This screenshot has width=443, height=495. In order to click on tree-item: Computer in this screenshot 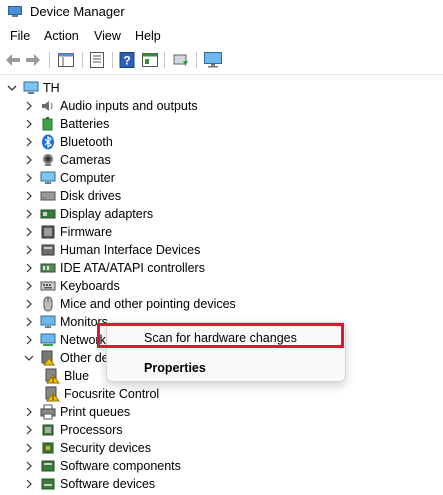, I will do `click(69, 178)`.